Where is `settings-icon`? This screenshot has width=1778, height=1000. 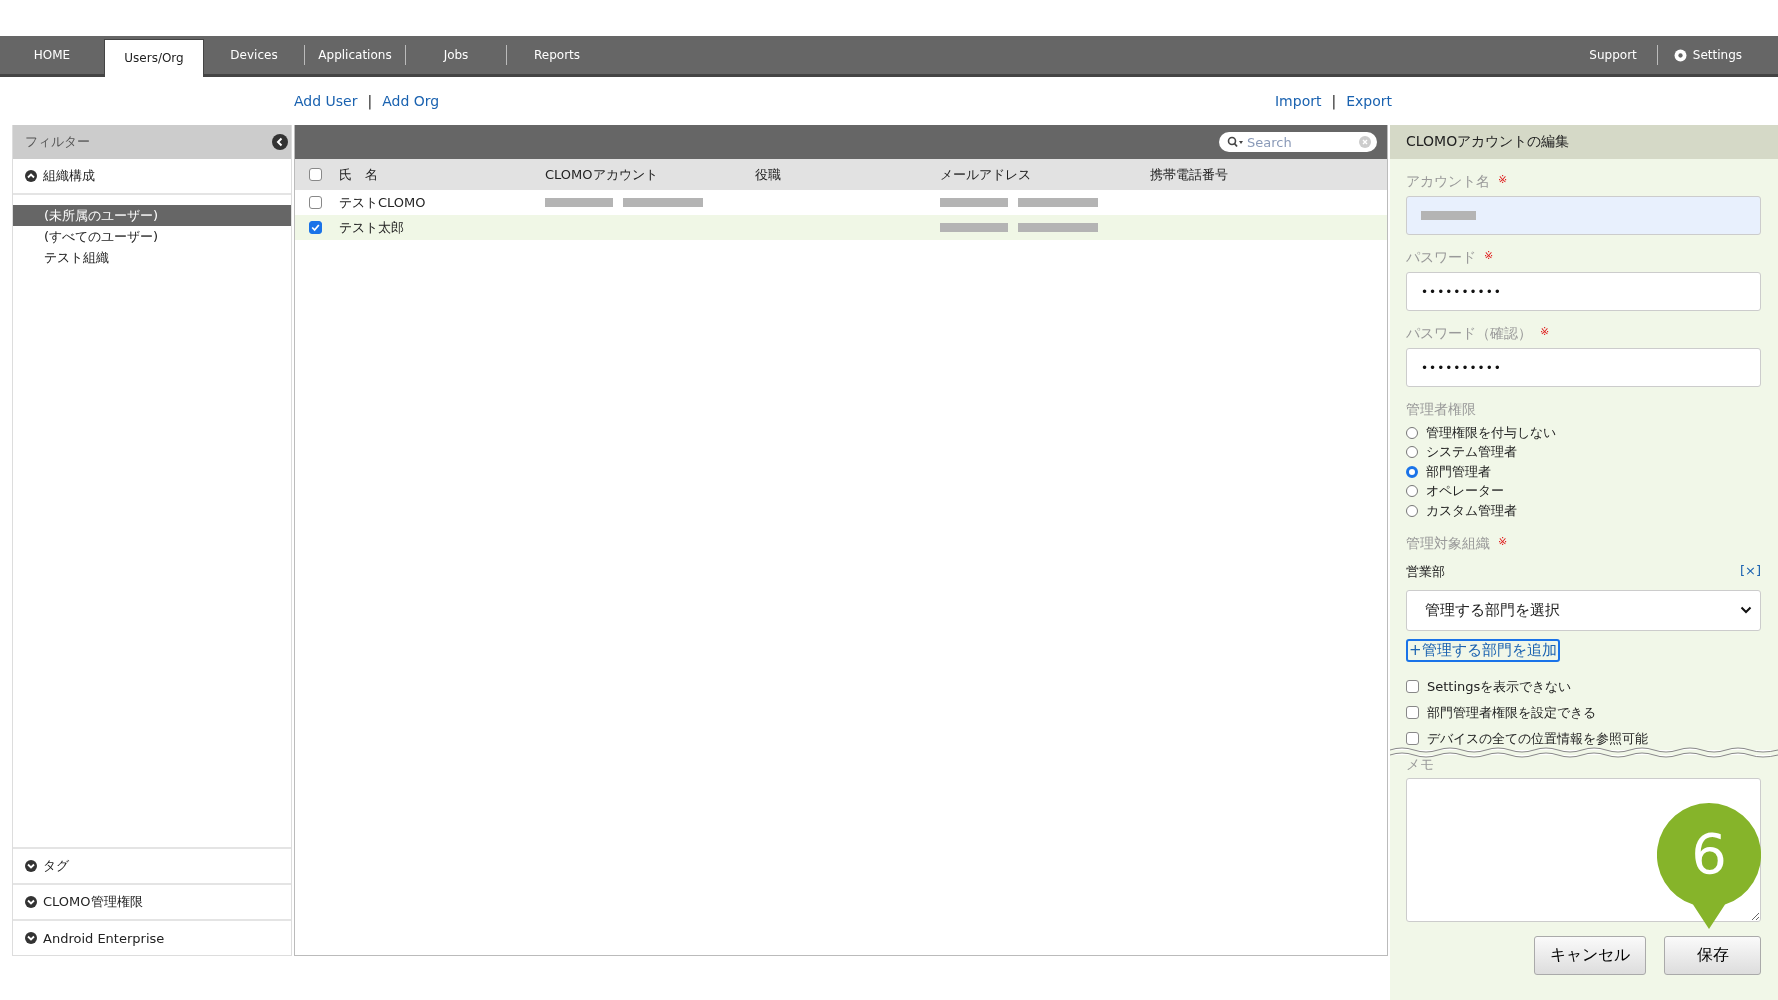
settings-icon is located at coordinates (1680, 55).